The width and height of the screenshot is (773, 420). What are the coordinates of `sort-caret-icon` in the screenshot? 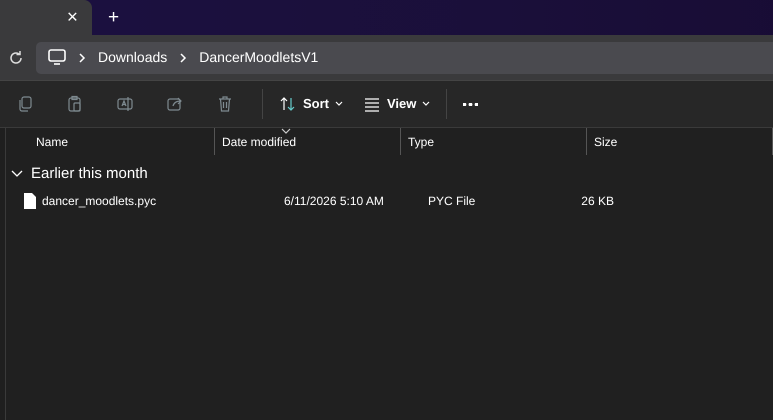 It's located at (286, 131).